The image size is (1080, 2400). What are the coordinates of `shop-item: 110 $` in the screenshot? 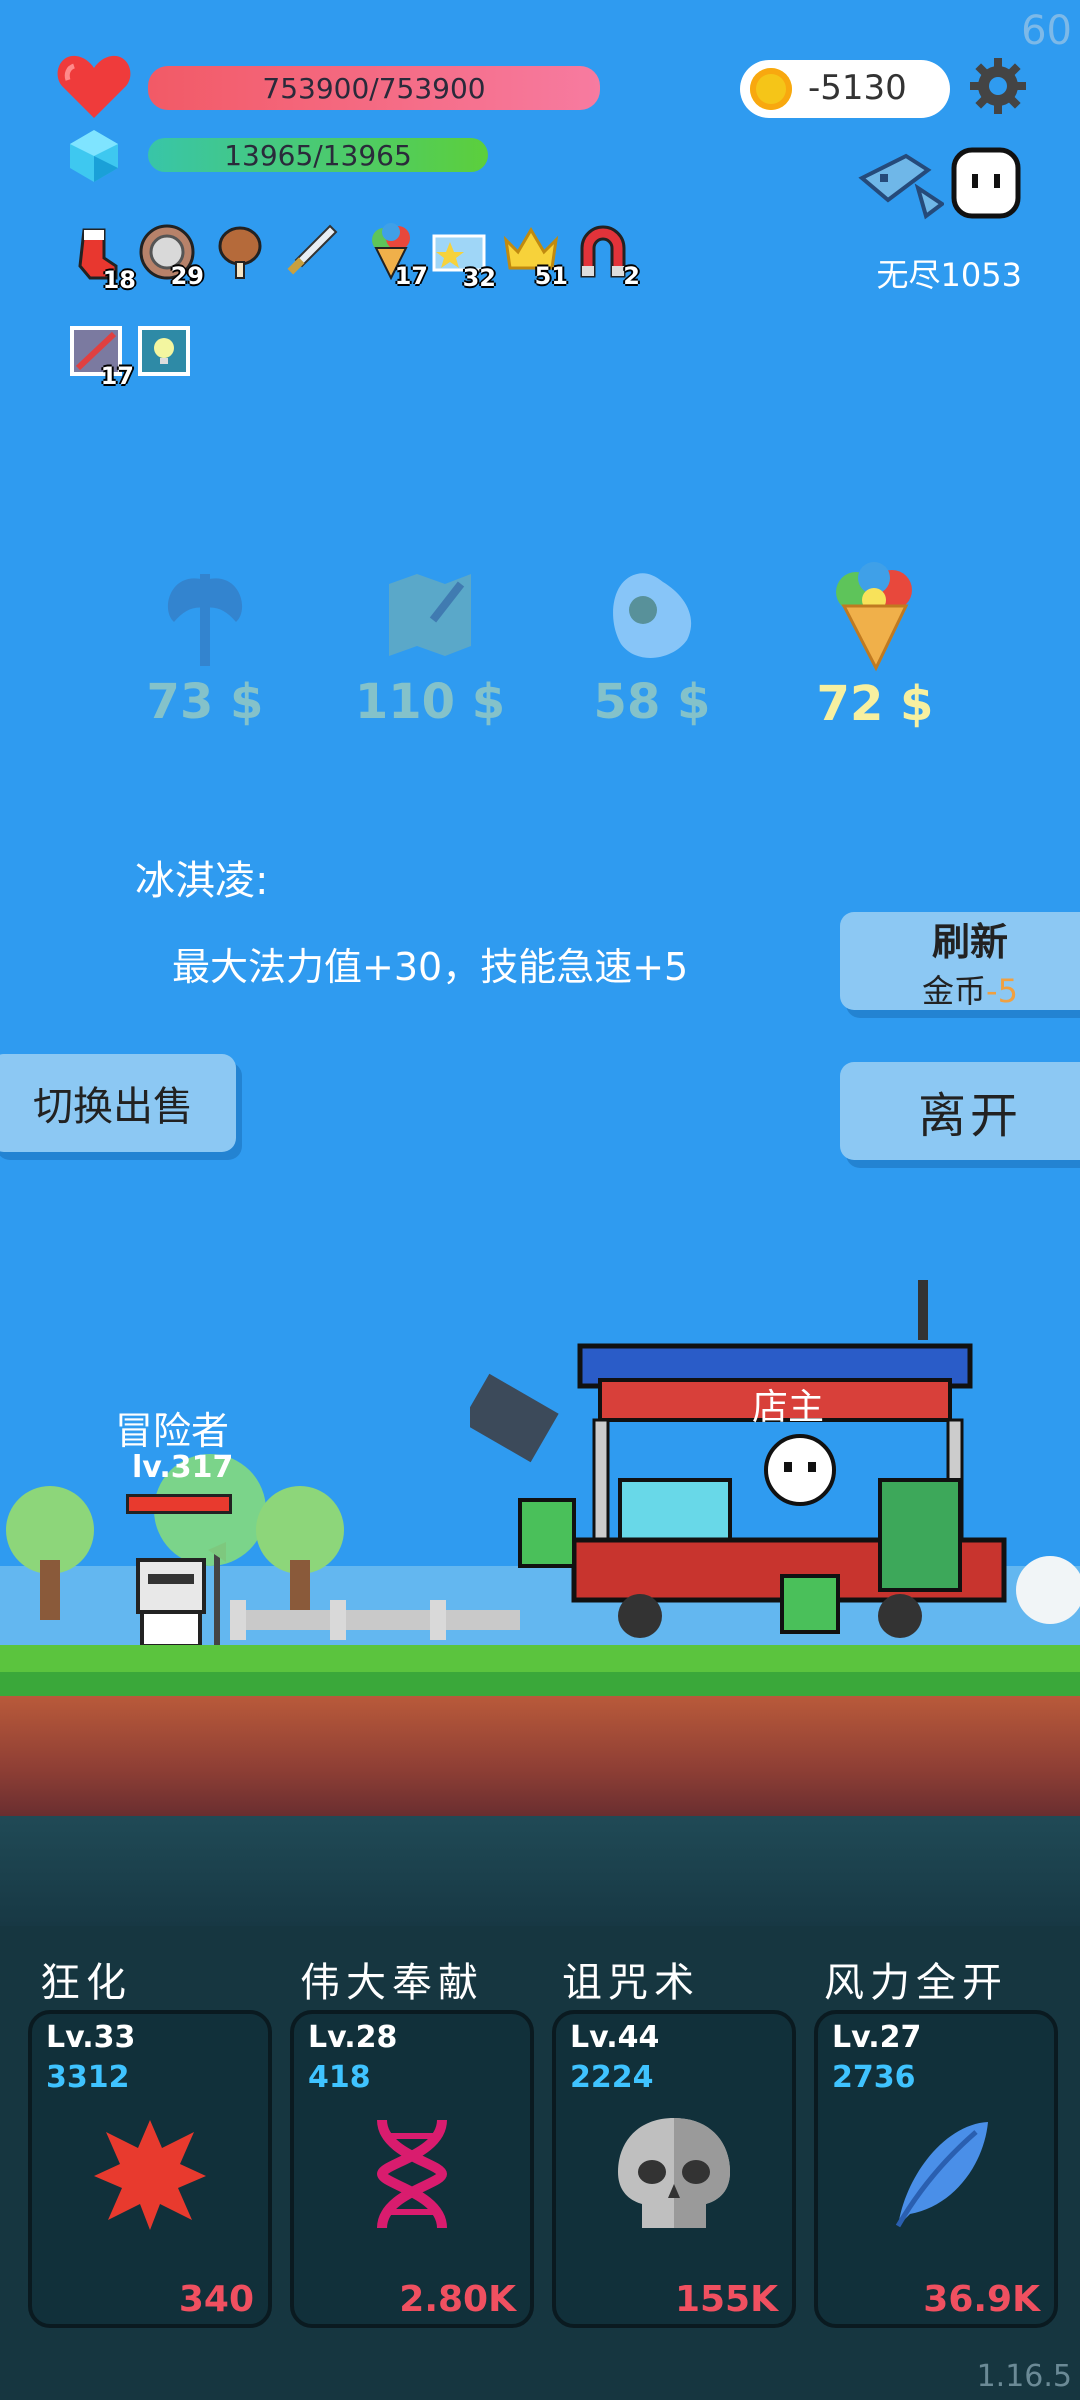 It's located at (430, 645).